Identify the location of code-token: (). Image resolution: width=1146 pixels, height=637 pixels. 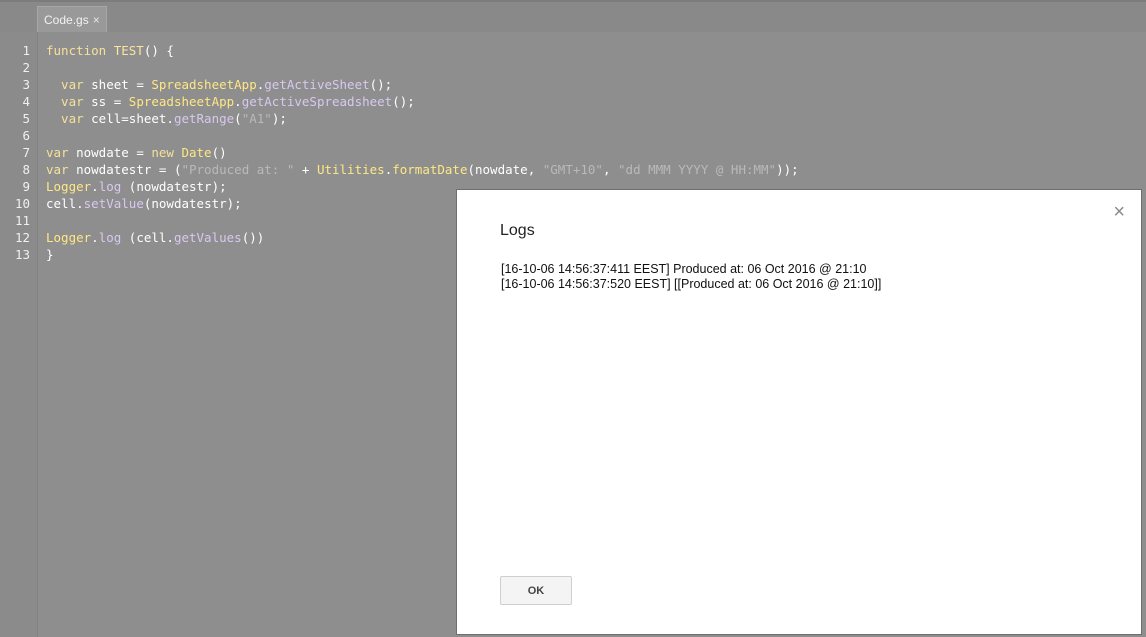
(219, 152).